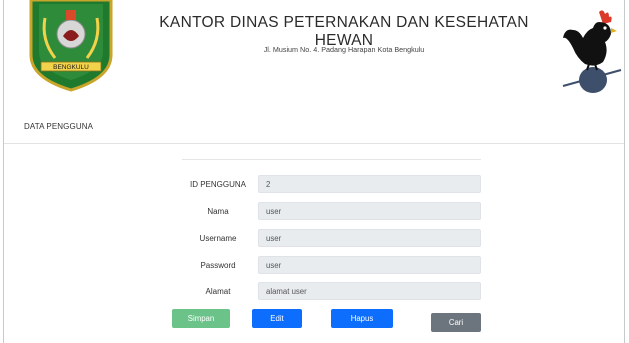  I want to click on header-divider, so click(314, 143).